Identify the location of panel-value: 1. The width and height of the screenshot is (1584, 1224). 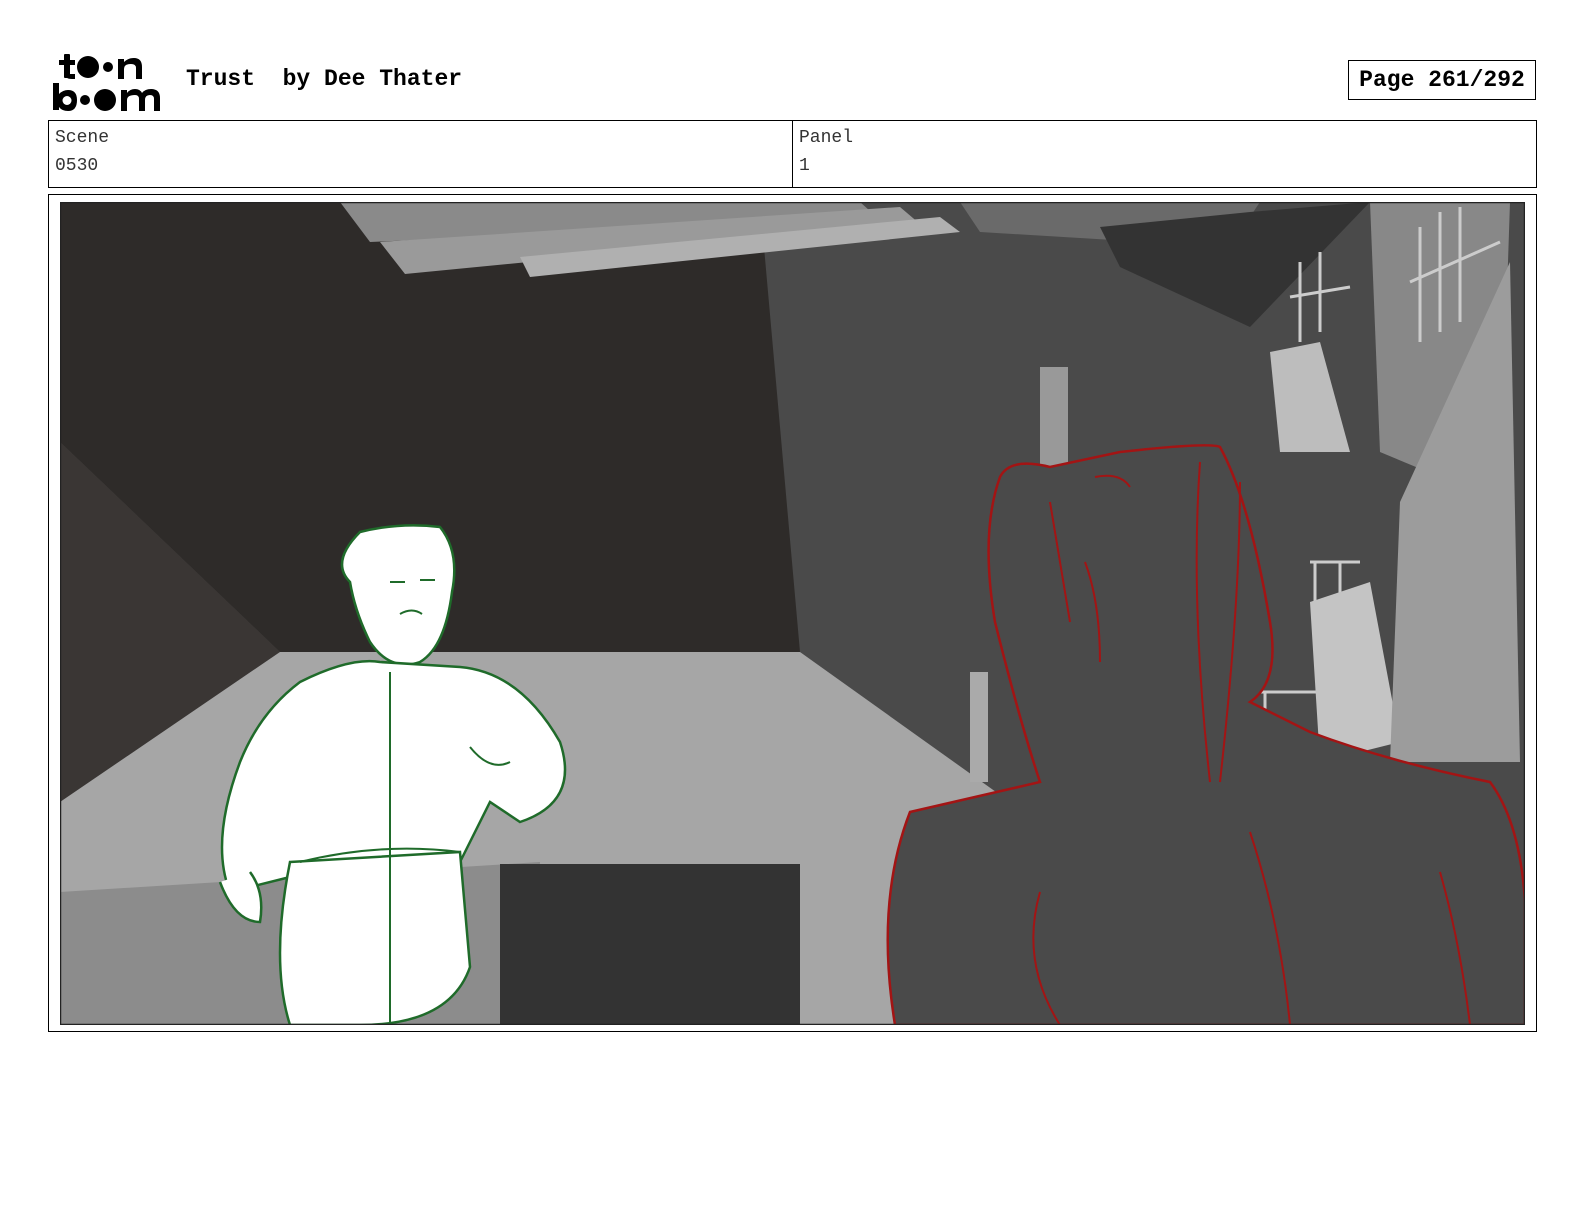
(804, 166).